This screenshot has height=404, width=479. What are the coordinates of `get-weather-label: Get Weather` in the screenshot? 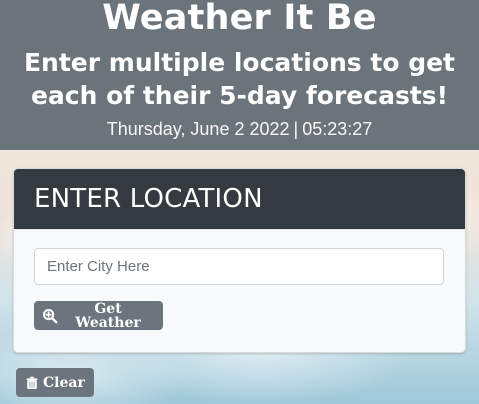 It's located at (108, 315).